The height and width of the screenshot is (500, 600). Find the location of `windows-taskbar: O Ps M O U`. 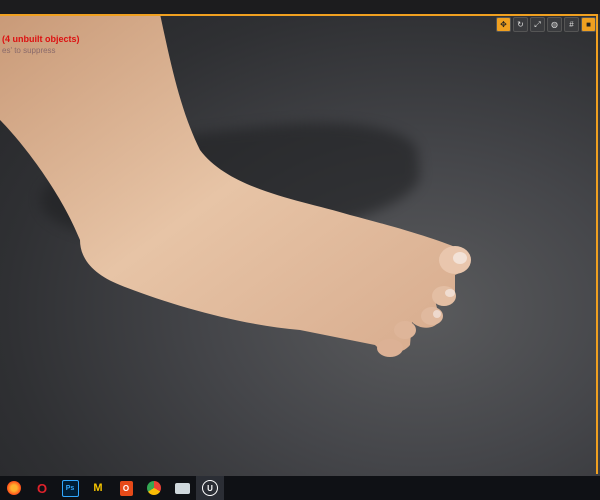

windows-taskbar: O Ps M O U is located at coordinates (300, 488).